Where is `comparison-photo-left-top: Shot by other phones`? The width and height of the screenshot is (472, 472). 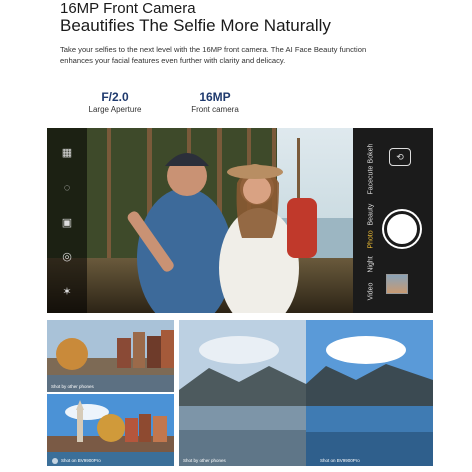
comparison-photo-left-top: Shot by other phones is located at coordinates (110, 356).